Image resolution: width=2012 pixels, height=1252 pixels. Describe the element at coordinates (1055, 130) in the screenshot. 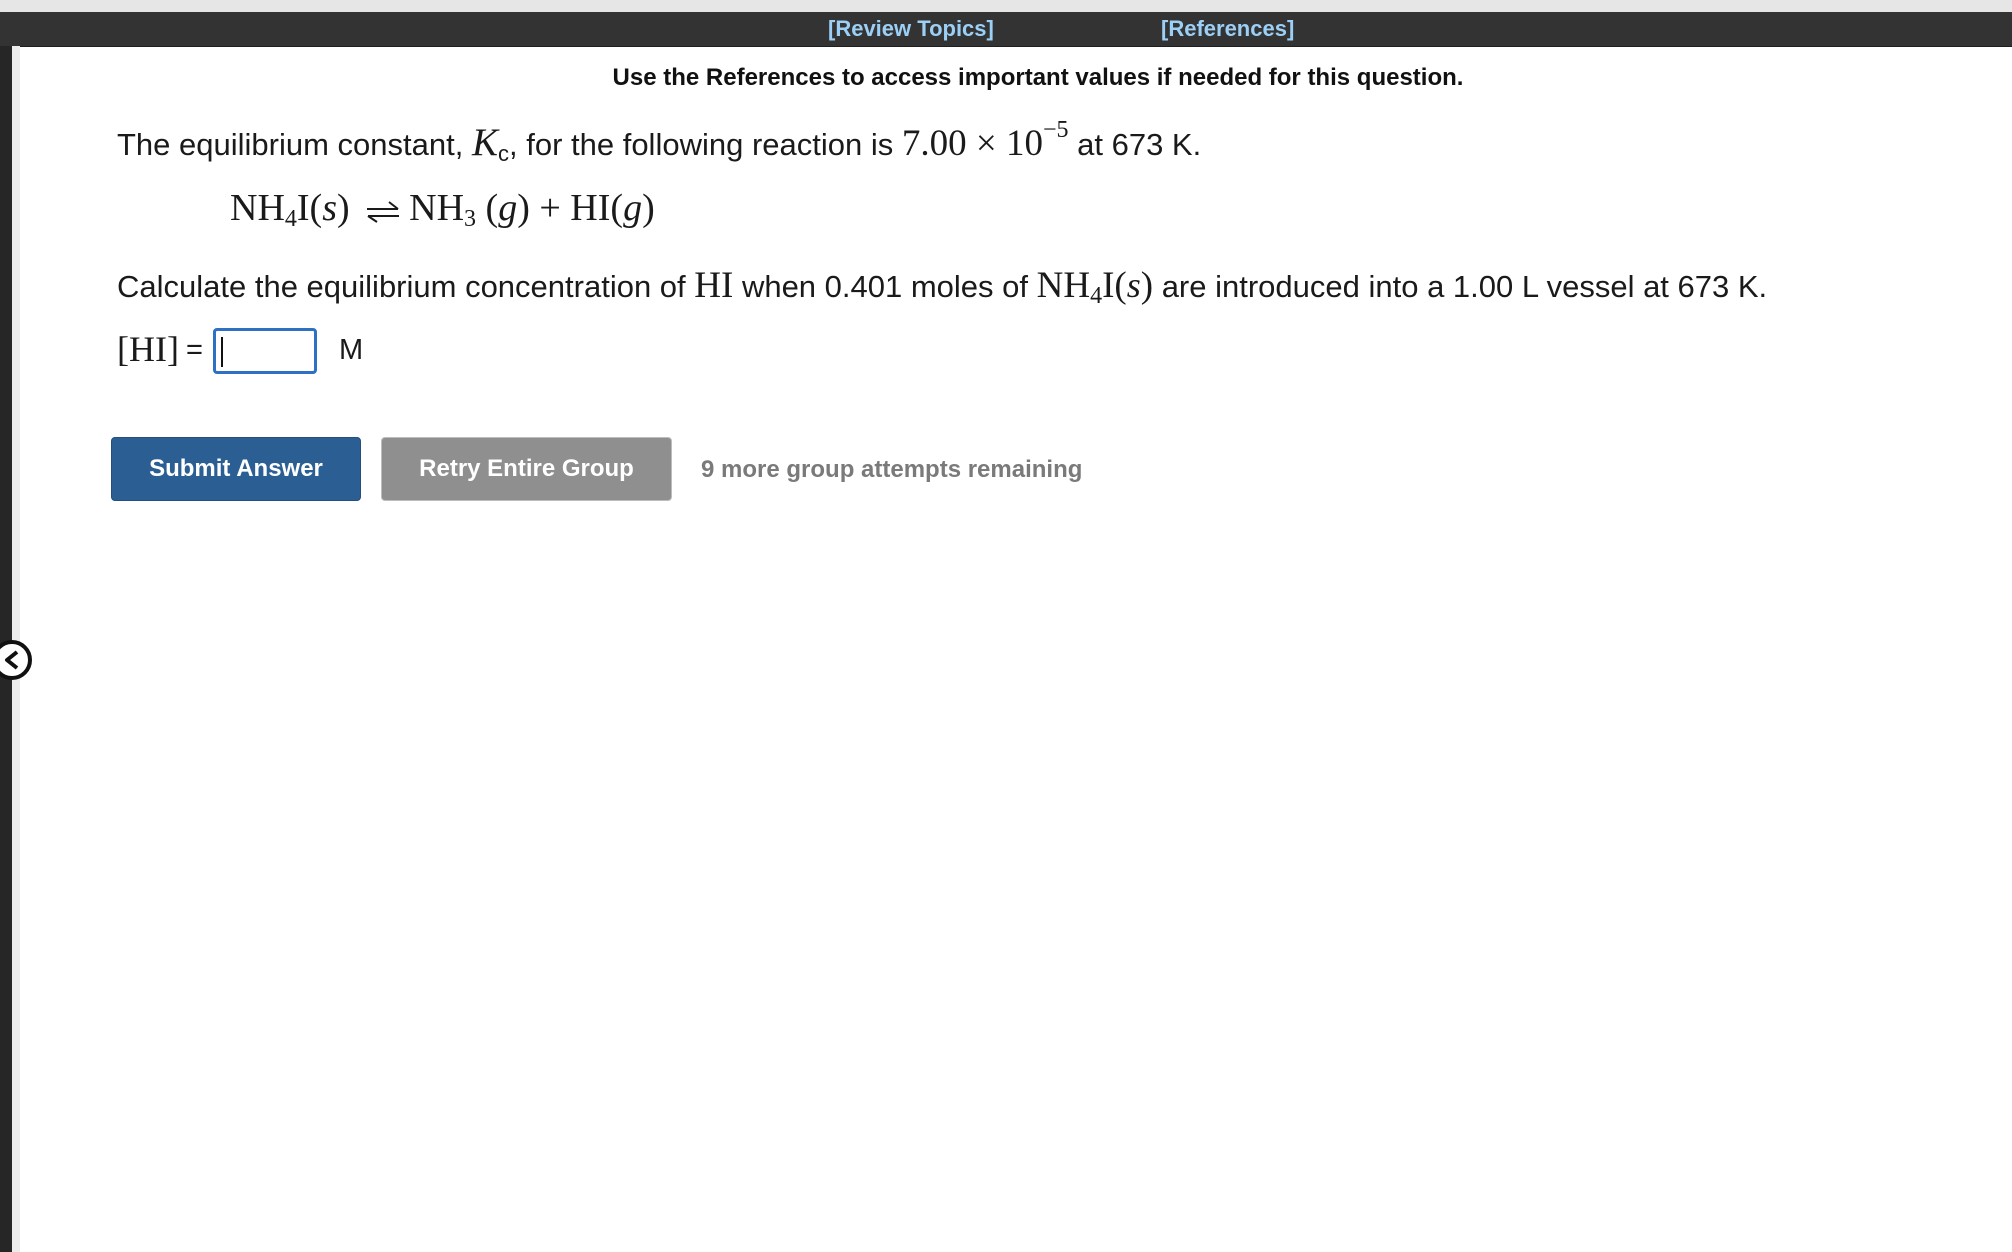

I see `kc-exponent: −5` at that location.